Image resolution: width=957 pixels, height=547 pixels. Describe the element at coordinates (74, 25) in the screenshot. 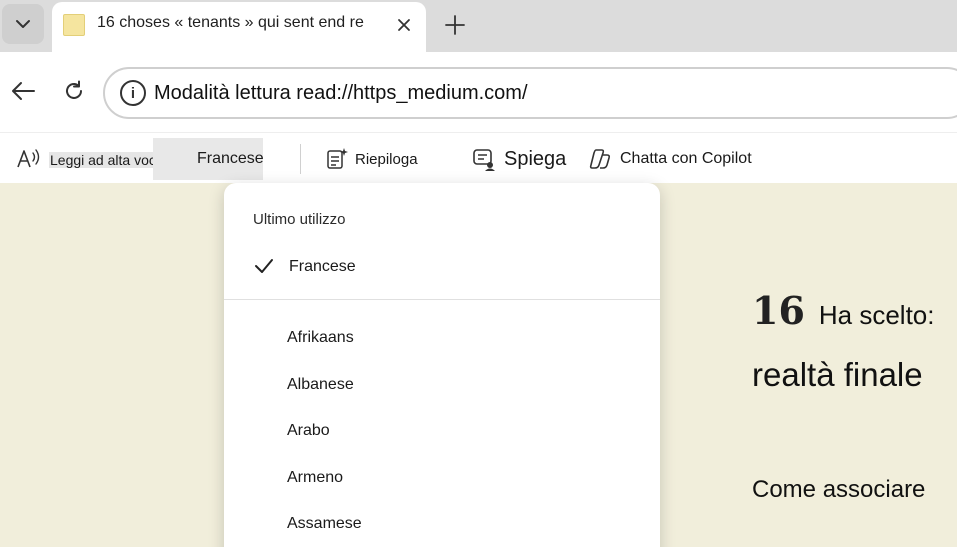

I see `page-favicon-icon` at that location.